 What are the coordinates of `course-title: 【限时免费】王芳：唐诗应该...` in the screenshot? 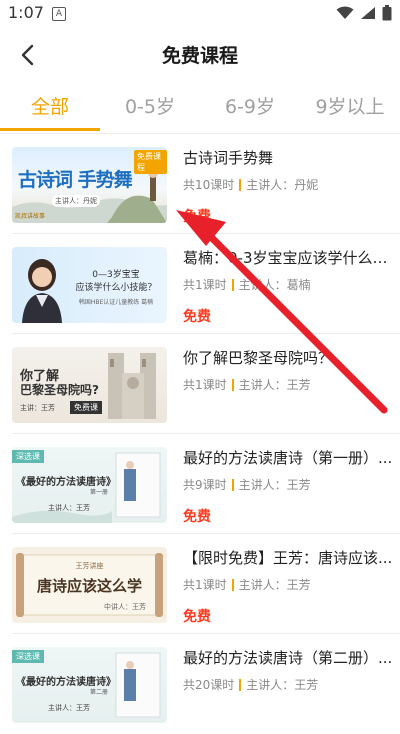 It's located at (288, 558).